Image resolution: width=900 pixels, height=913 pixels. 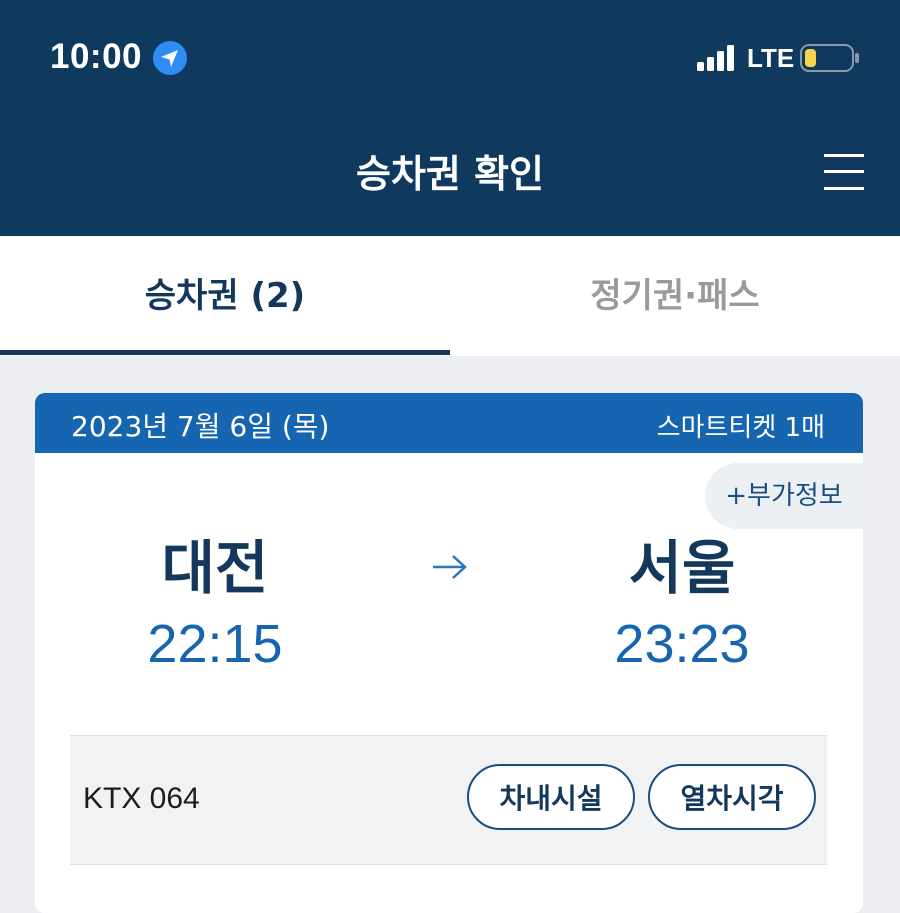 What do you see at coordinates (784, 496) in the screenshot?
I see `extra-info-button: +부가정보` at bounding box center [784, 496].